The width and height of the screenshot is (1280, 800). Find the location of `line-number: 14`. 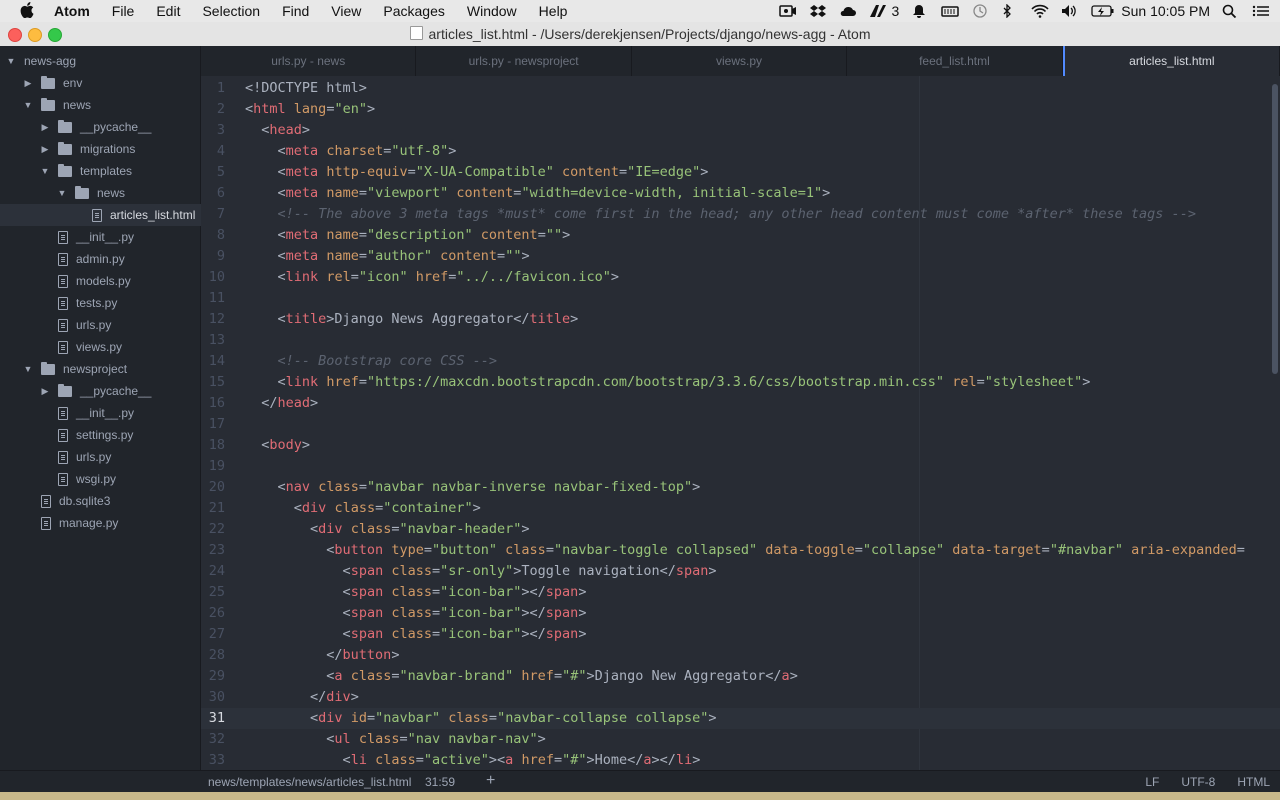

line-number: 14 is located at coordinates (213, 361).